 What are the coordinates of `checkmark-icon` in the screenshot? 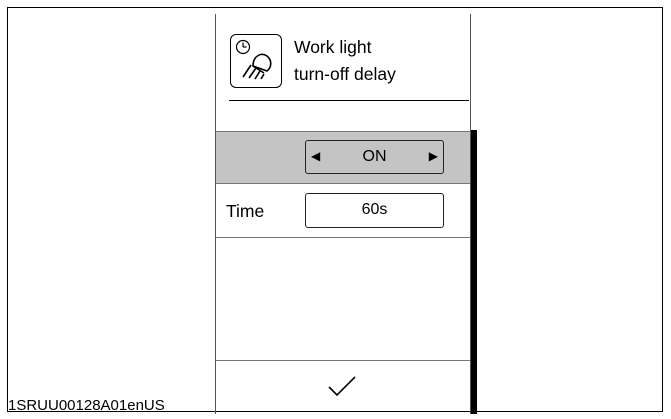 It's located at (342, 386).